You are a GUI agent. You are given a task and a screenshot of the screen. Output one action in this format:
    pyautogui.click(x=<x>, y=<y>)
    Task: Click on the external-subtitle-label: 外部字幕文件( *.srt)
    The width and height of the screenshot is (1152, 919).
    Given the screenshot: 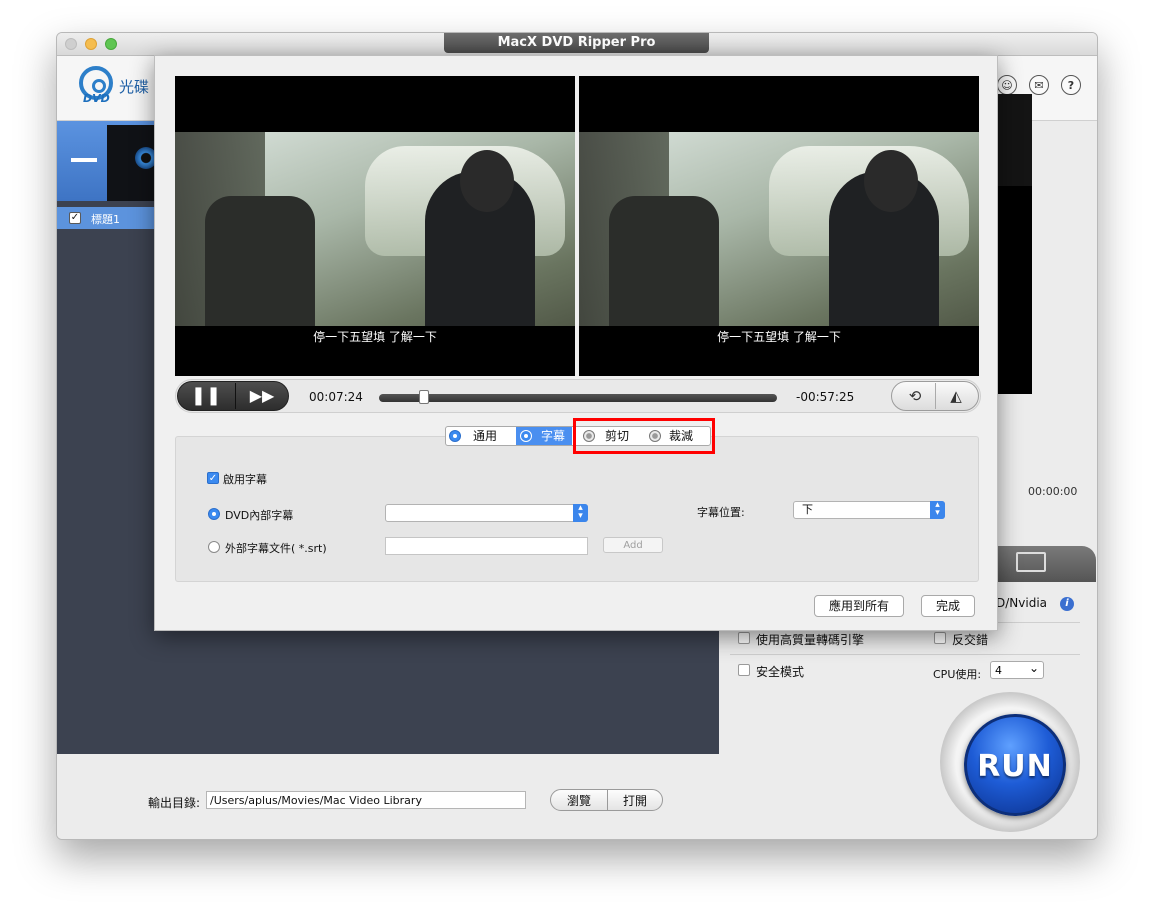 What is the action you would take?
    pyautogui.click(x=276, y=548)
    